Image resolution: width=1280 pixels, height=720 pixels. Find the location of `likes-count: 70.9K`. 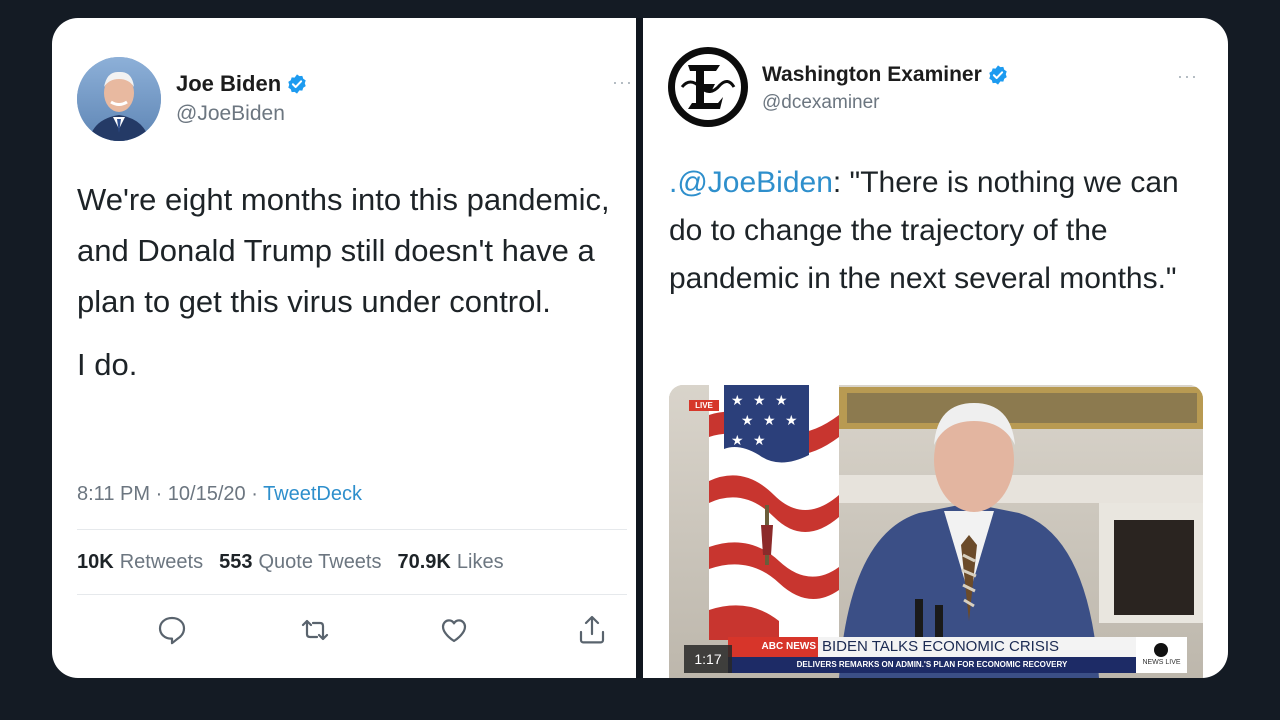

likes-count: 70.9K is located at coordinates (424, 562).